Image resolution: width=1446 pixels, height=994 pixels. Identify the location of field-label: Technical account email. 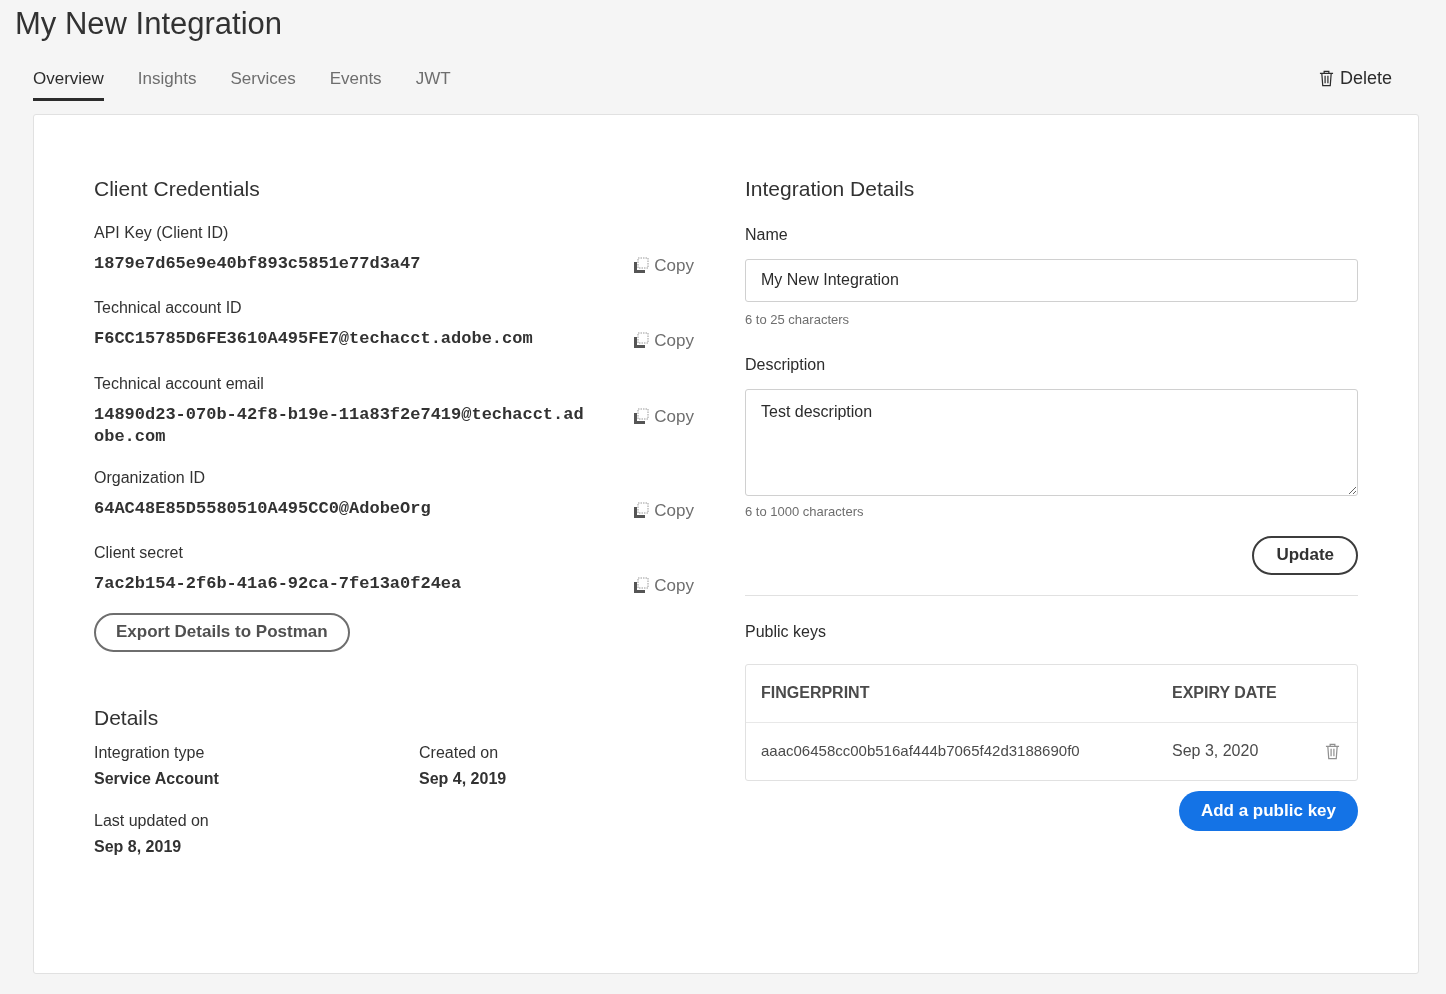
(179, 383).